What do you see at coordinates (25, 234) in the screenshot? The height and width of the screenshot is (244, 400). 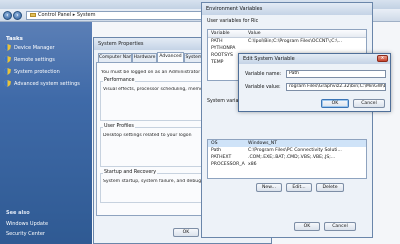 I see `see-also-security-center: Security Center` at bounding box center [25, 234].